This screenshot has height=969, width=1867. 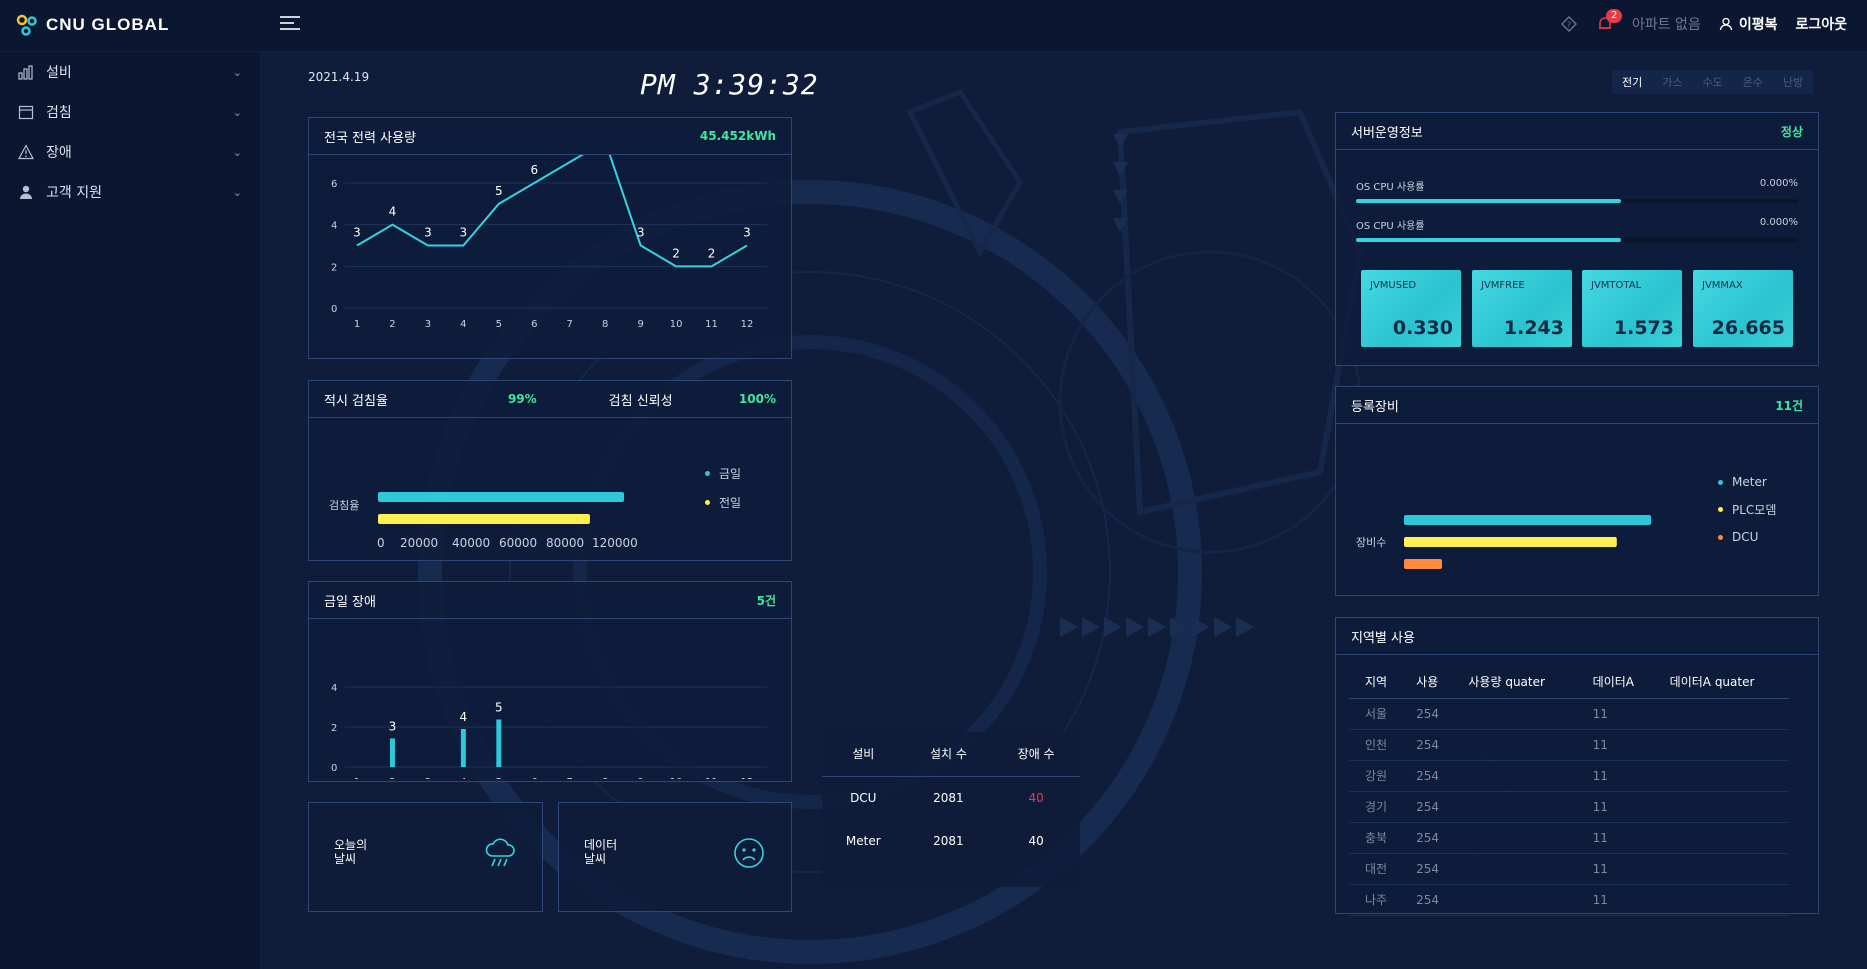 I want to click on x-tick-label: 80000, so click(x=565, y=543).